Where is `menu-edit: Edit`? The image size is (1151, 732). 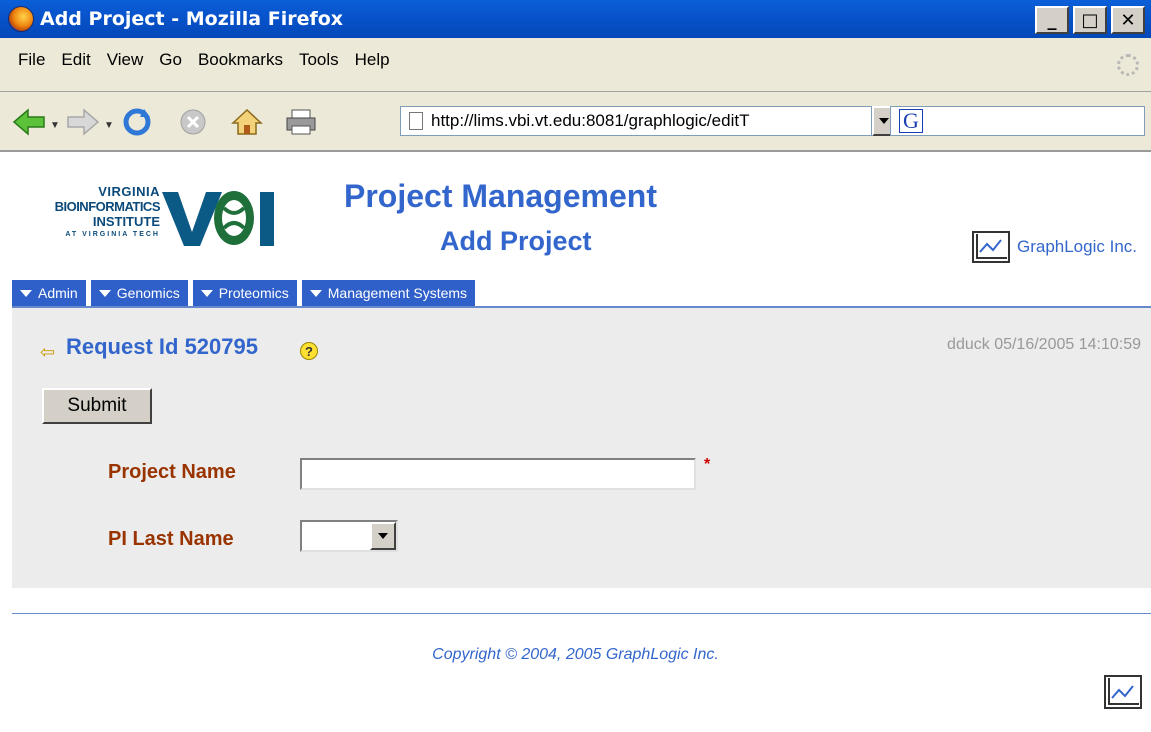 menu-edit: Edit is located at coordinates (75, 60).